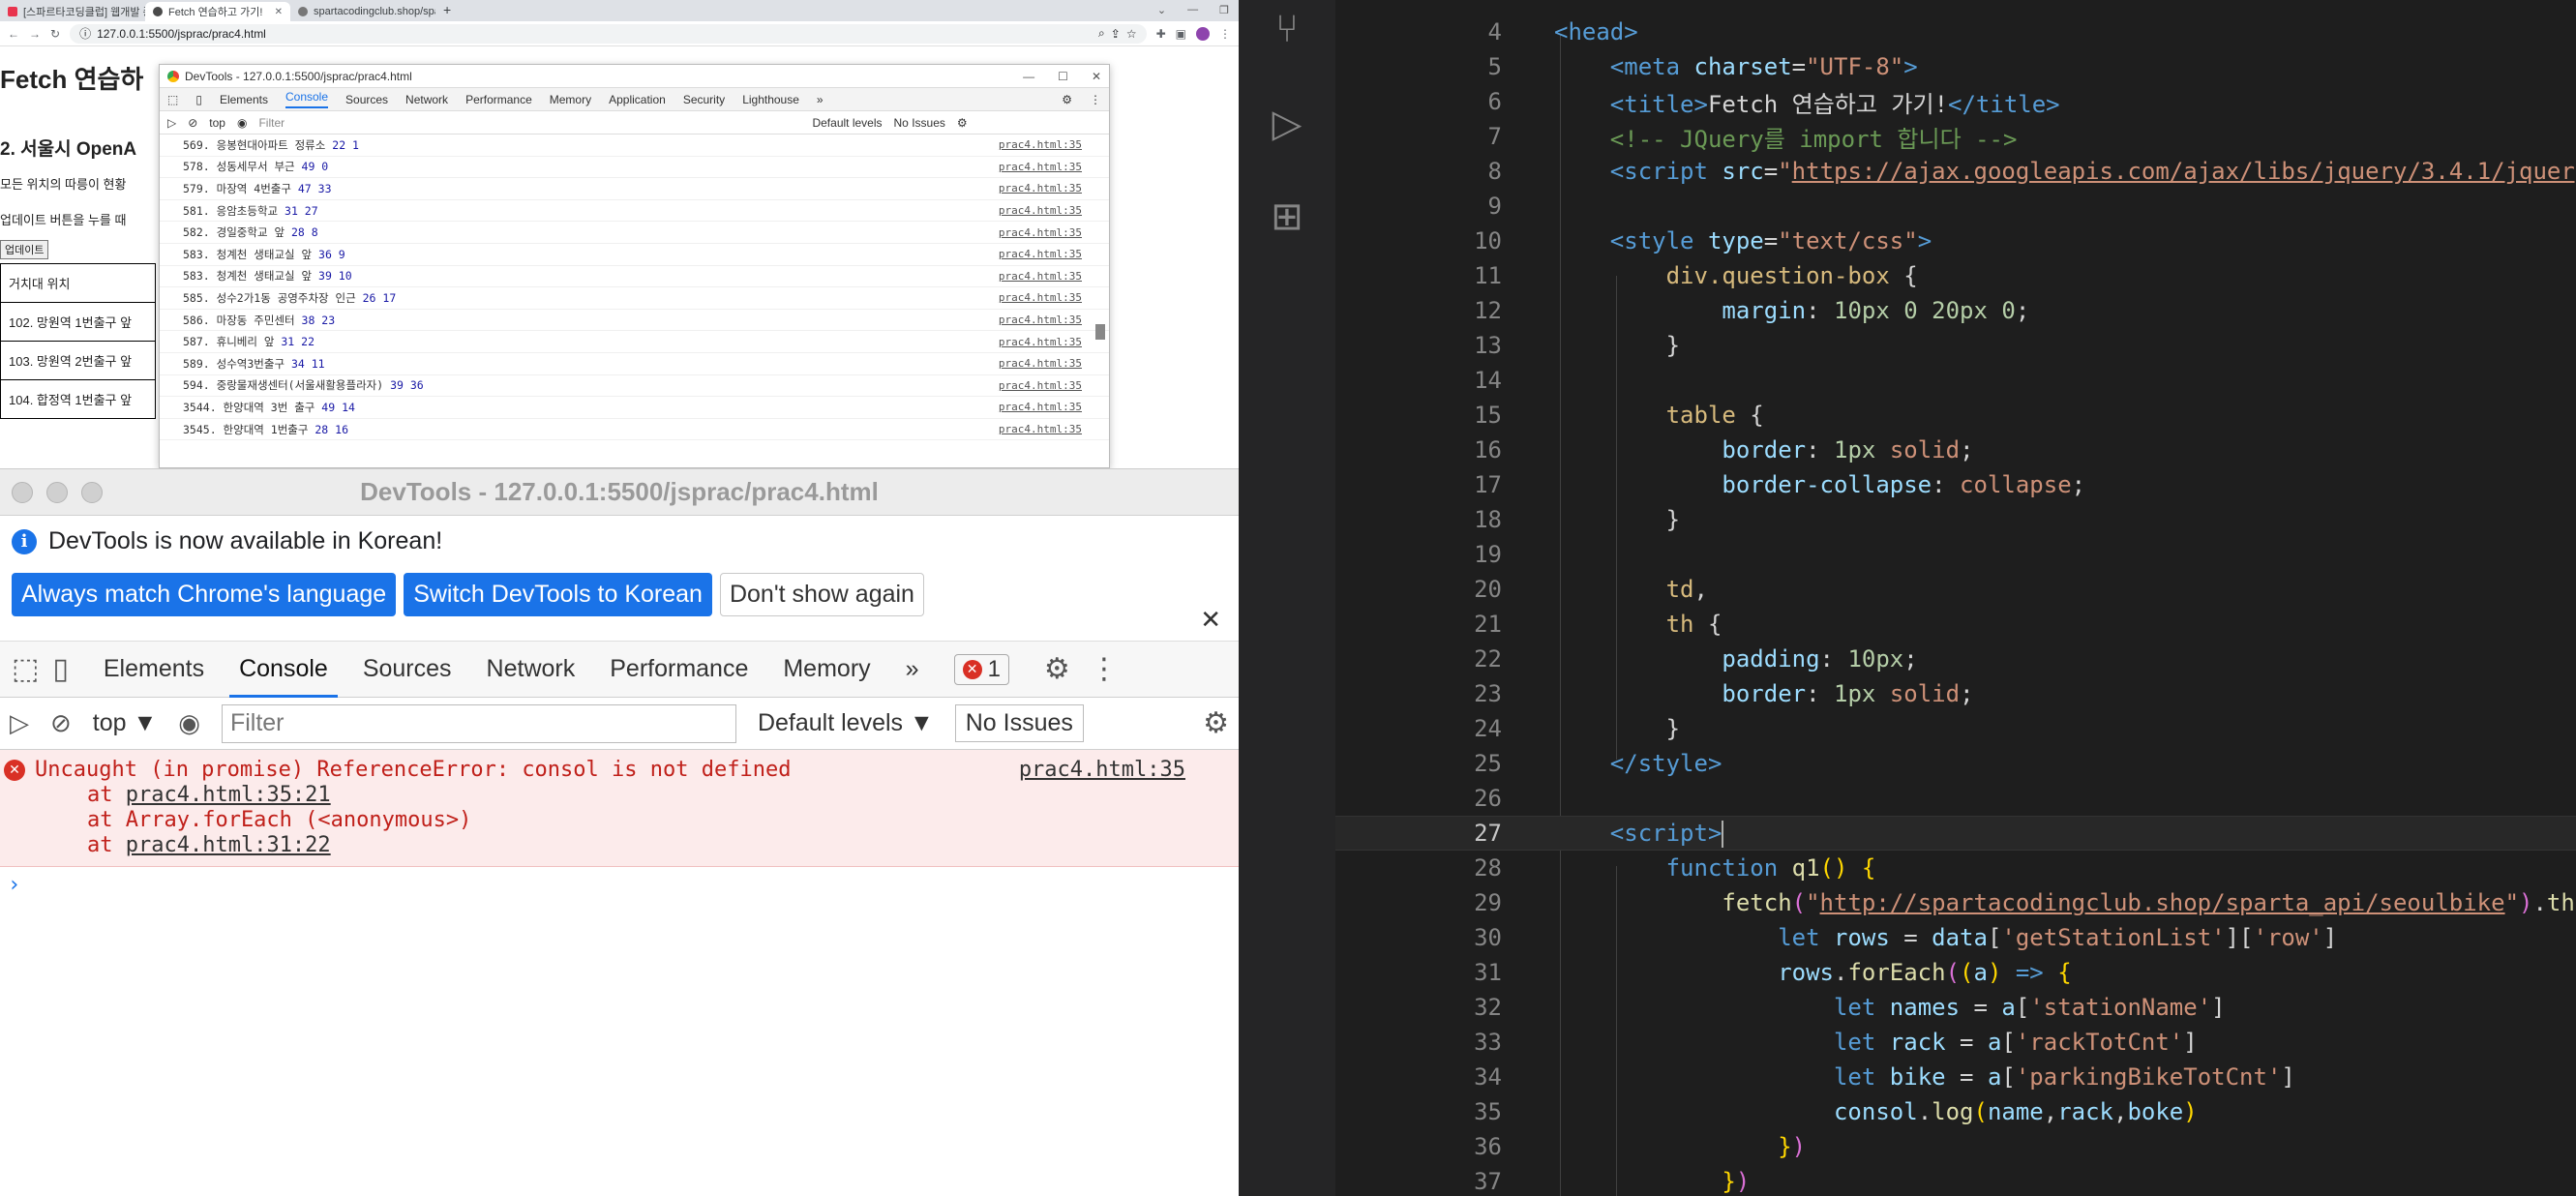 The image size is (2576, 1196). What do you see at coordinates (846, 723) in the screenshot?
I see `levels-select: Default levels ▼` at bounding box center [846, 723].